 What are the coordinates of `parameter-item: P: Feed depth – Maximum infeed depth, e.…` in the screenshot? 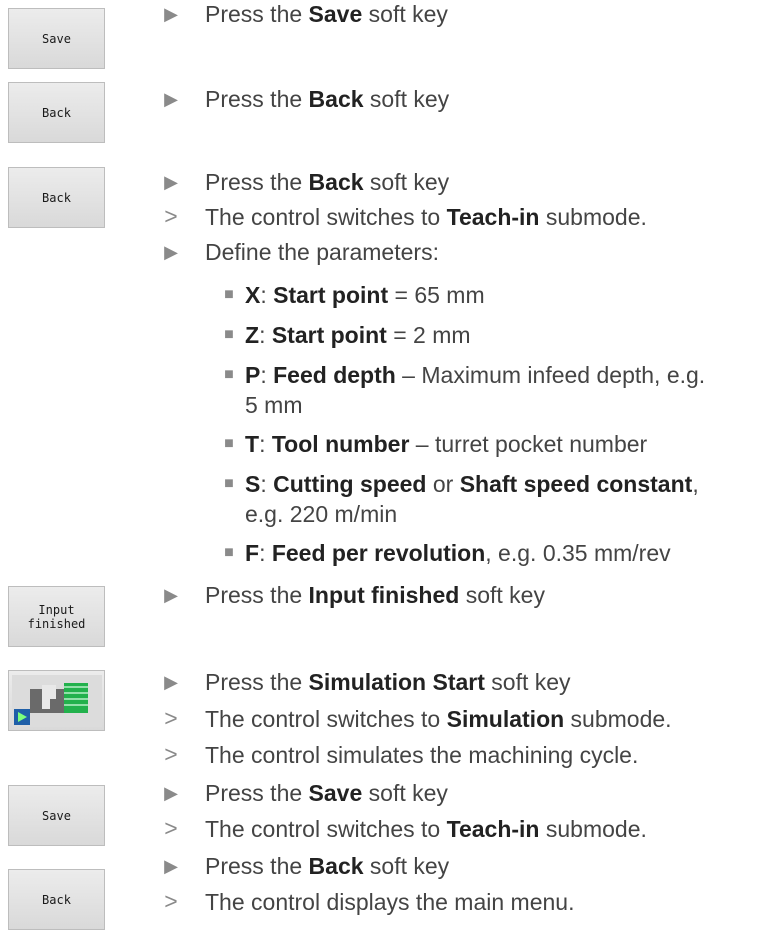 It's located at (475, 375).